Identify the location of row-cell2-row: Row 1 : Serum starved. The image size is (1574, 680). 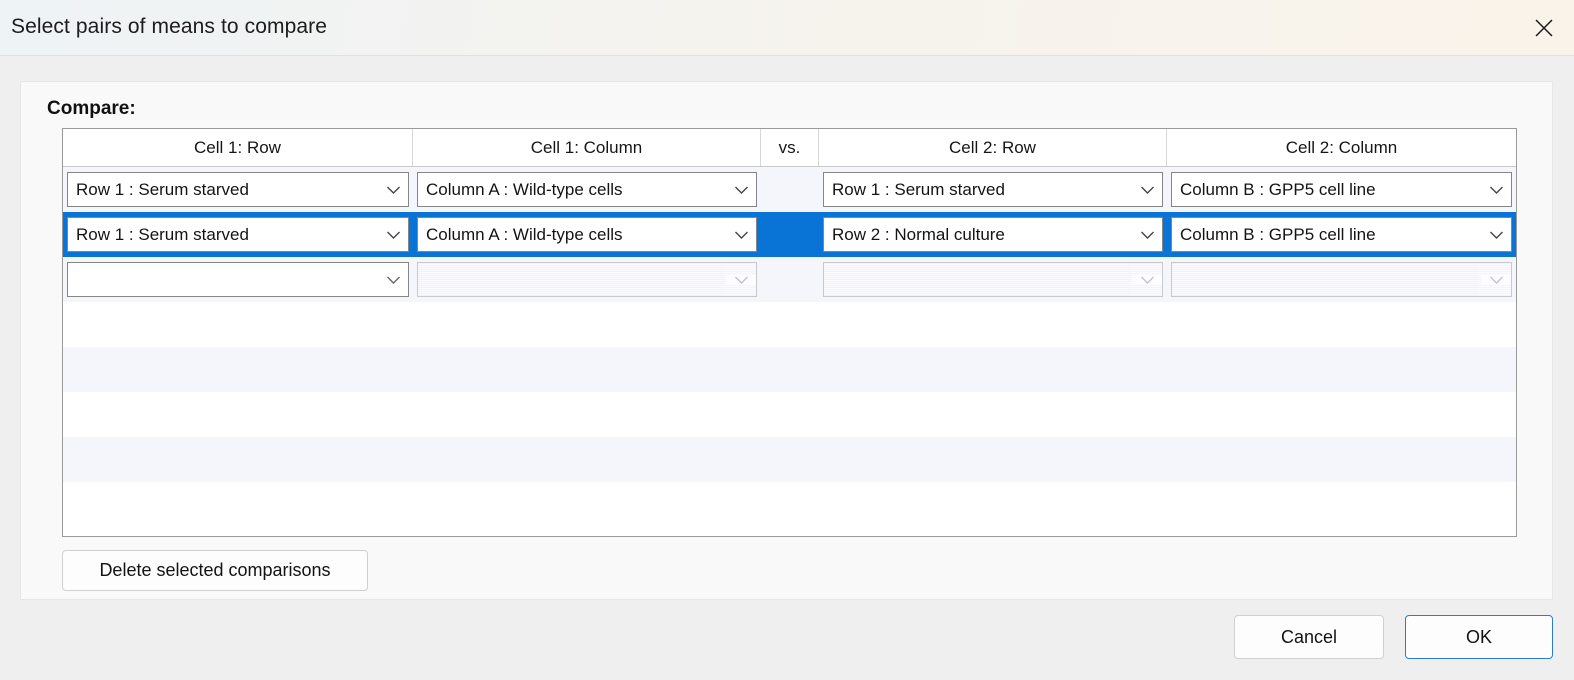
(993, 189).